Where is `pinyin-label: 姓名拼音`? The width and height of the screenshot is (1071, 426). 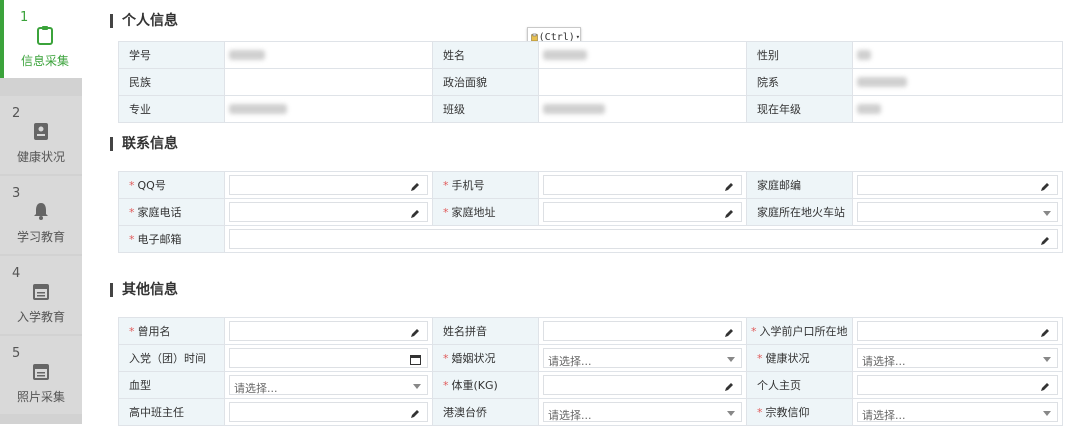 pinyin-label: 姓名拼音 is located at coordinates (486, 331).